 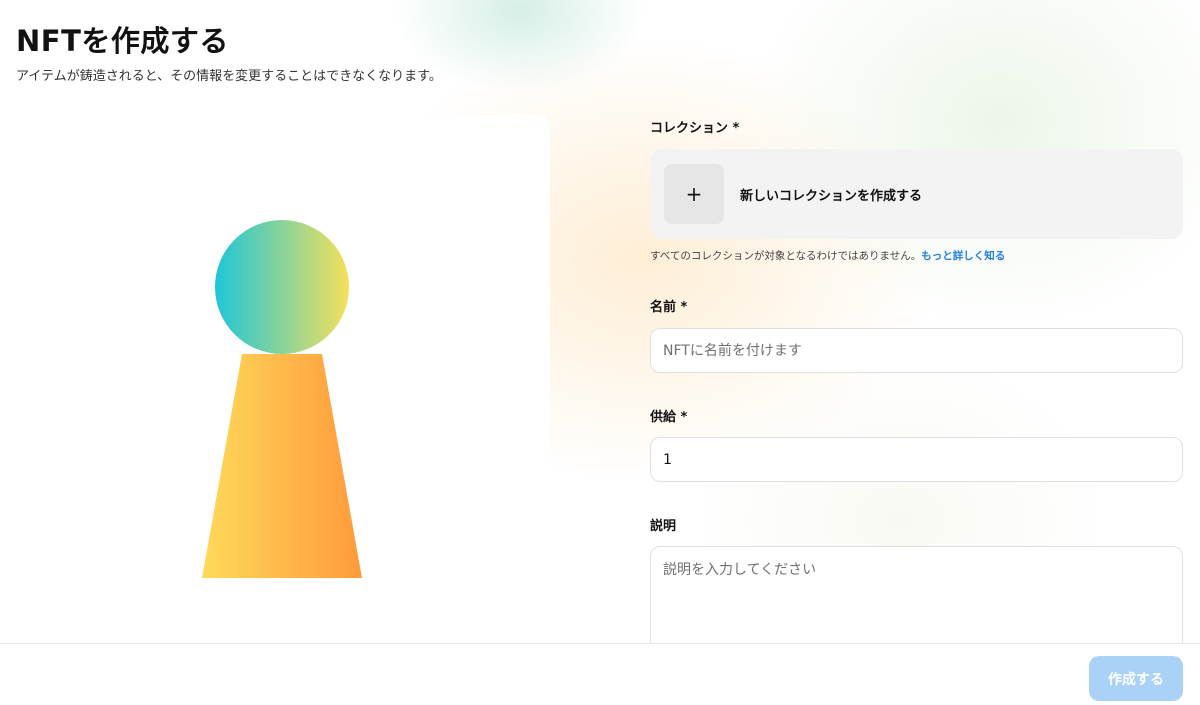 I want to click on create-collection-label: 新しいコレクションを作成する, so click(x=831, y=196).